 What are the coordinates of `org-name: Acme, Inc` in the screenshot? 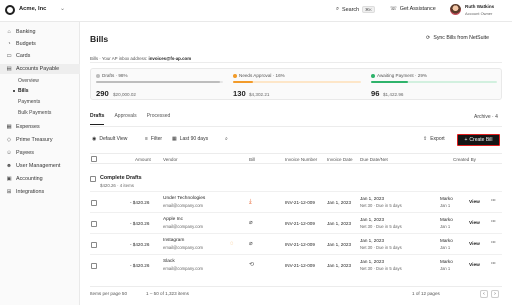 It's located at (32, 9).